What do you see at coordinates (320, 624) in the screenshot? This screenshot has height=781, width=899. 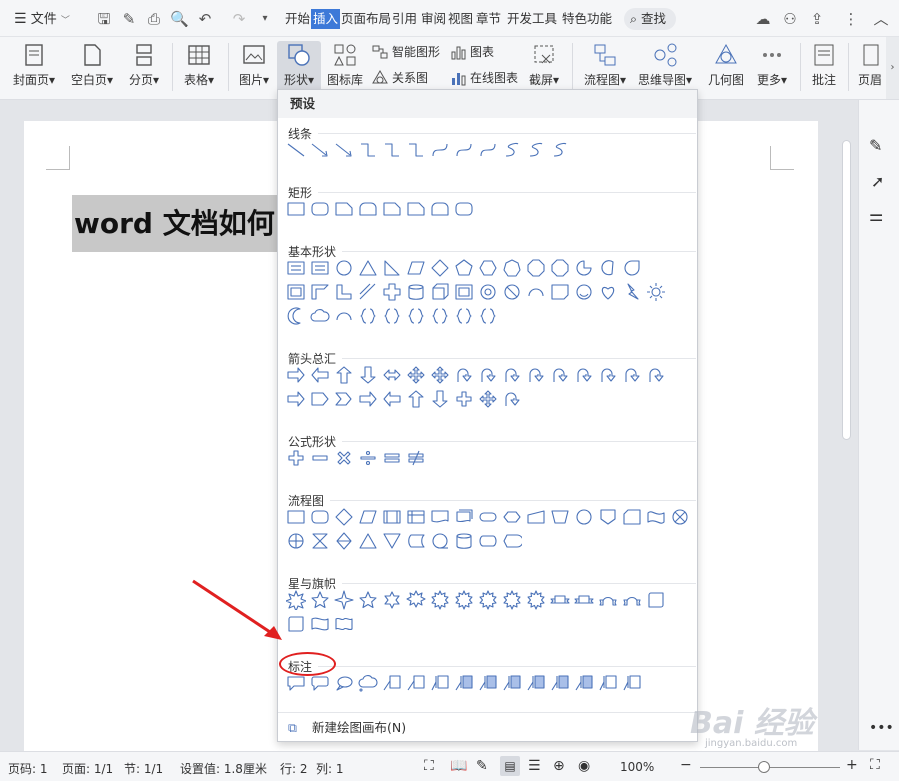 I see `shape-wave-icon` at bounding box center [320, 624].